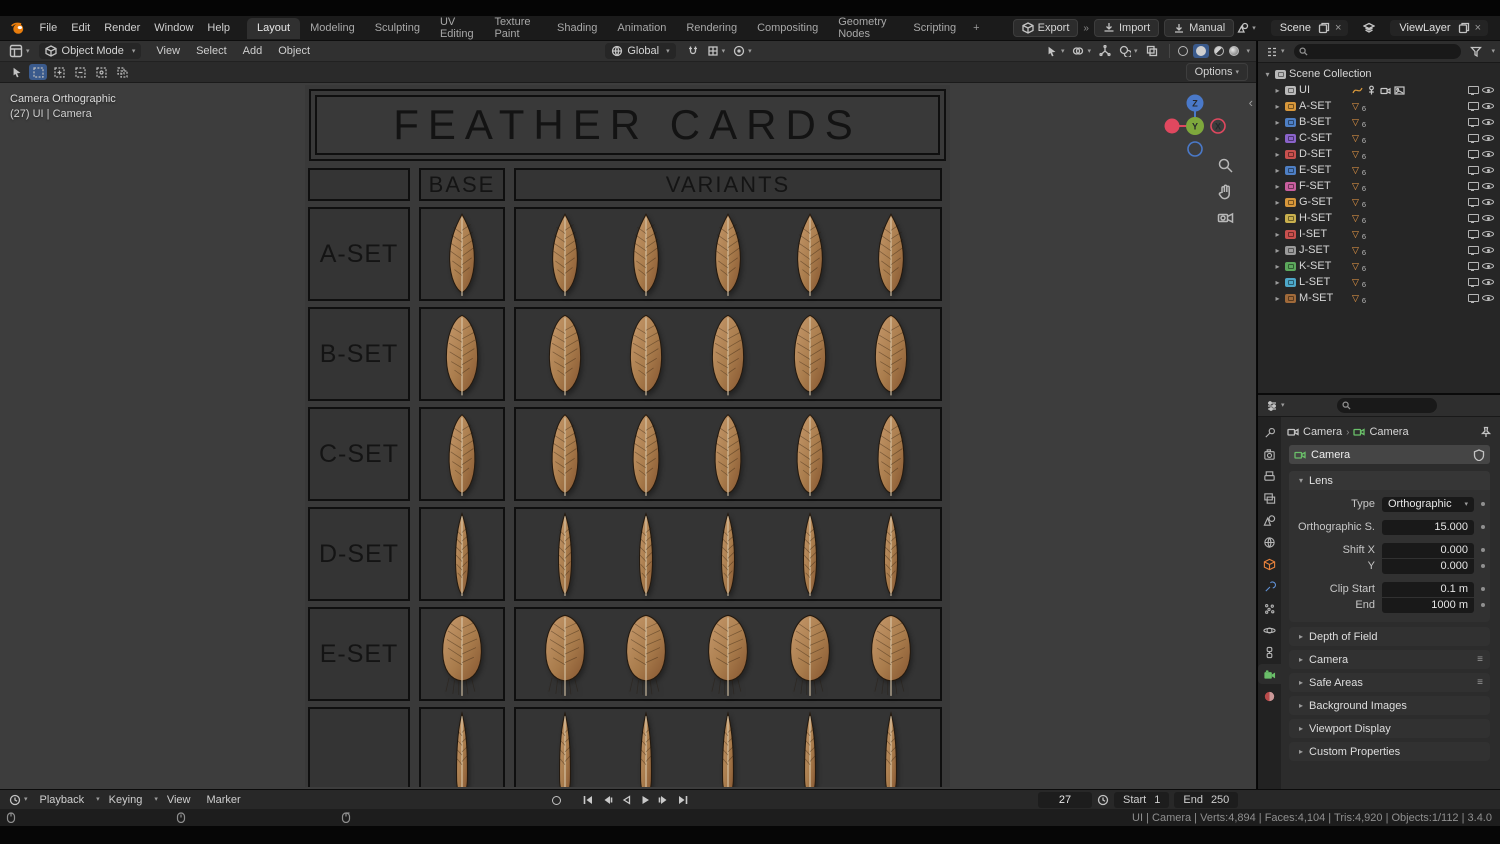  Describe the element at coordinates (1055, 51) in the screenshot. I see `selectability-button: ▾` at that location.